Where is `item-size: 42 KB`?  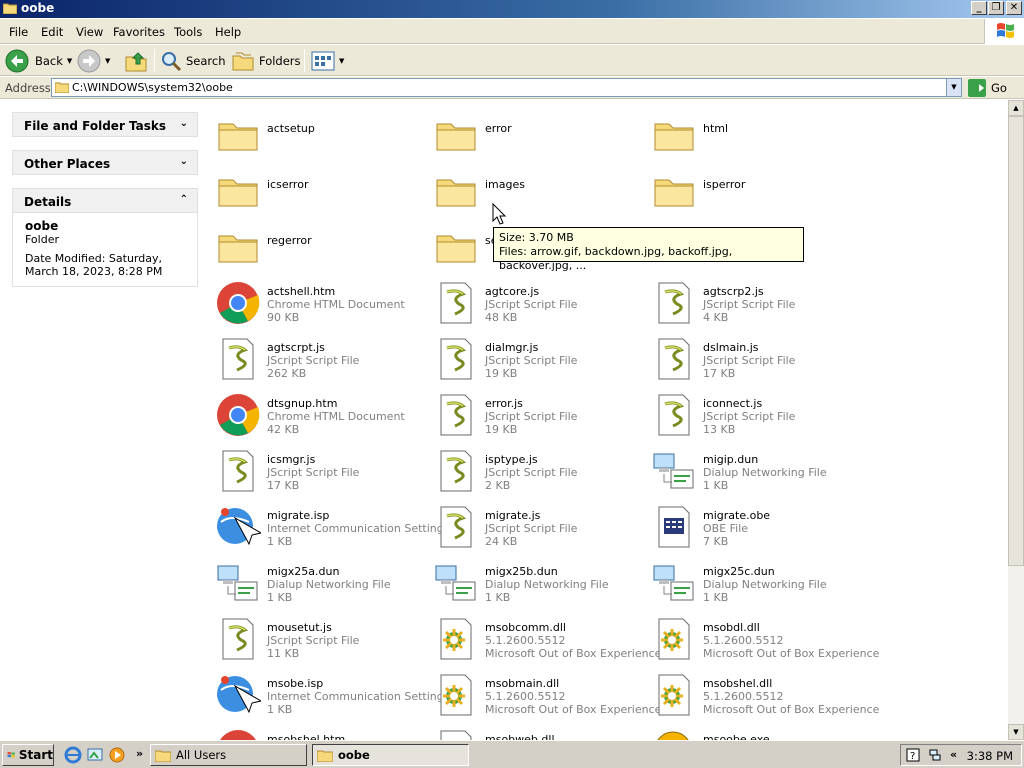
item-size: 42 KB is located at coordinates (283, 429).